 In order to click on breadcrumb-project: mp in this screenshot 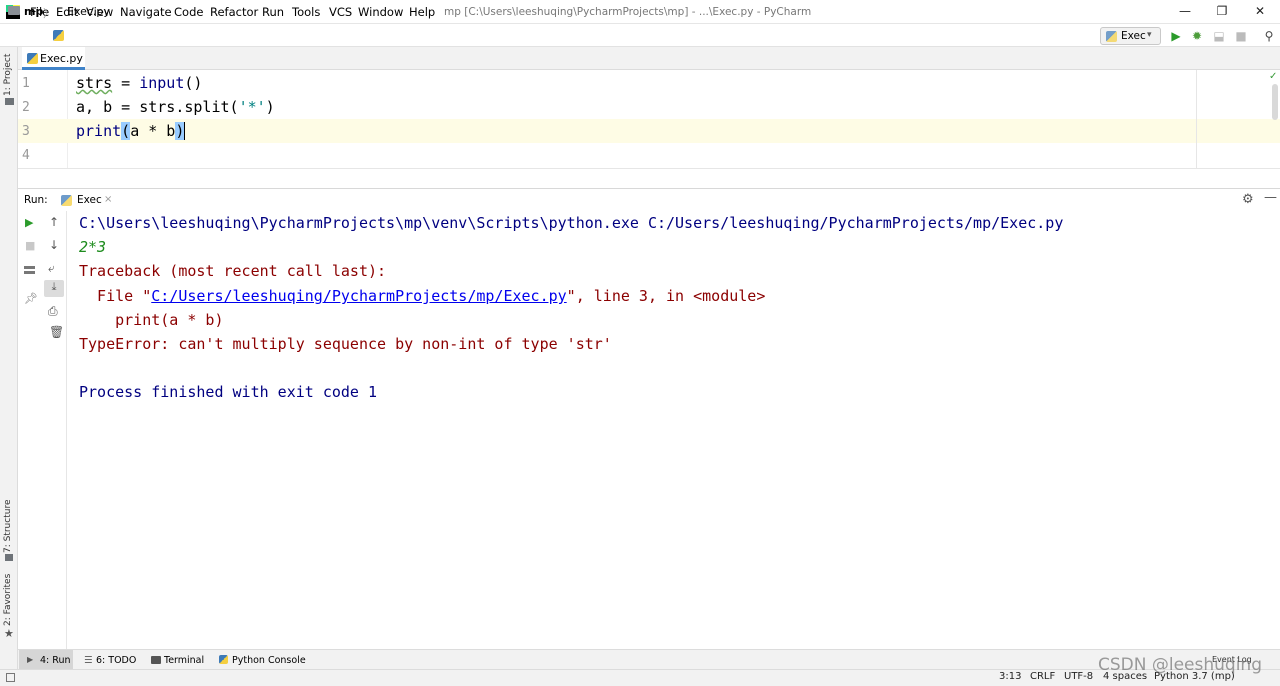, I will do `click(33, 11)`.